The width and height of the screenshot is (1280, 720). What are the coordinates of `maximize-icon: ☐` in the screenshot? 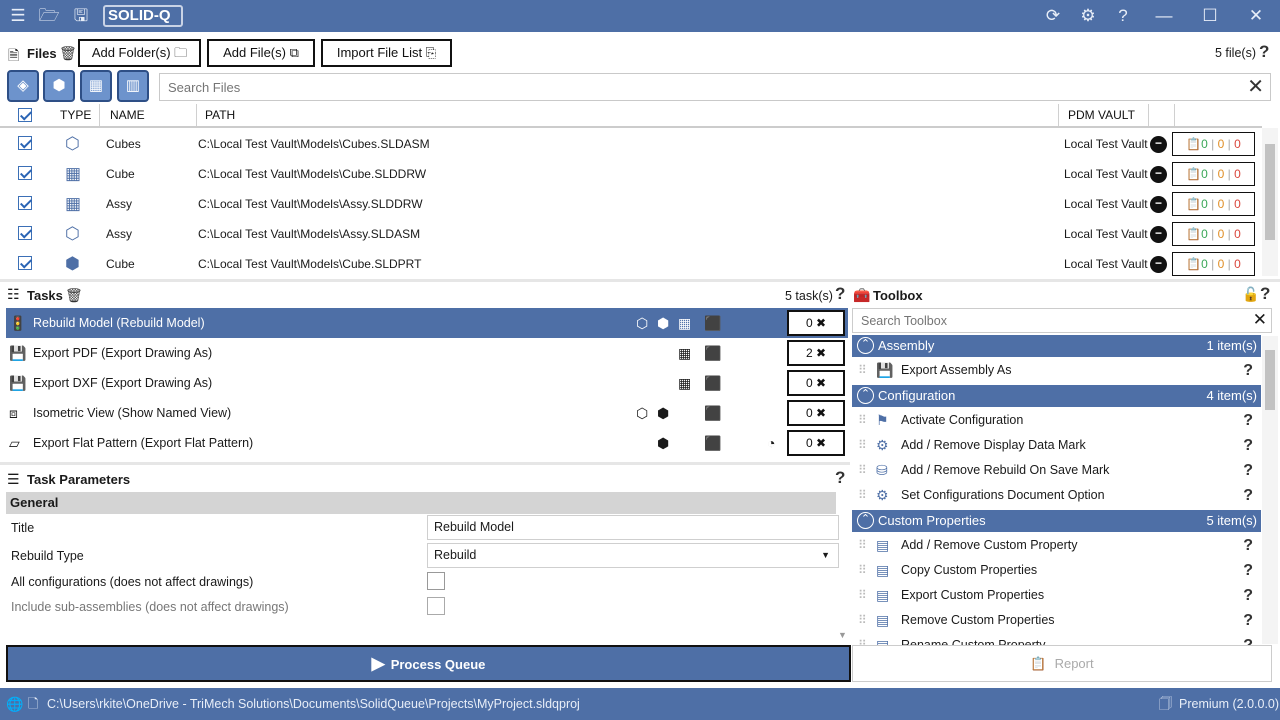 It's located at (1210, 16).